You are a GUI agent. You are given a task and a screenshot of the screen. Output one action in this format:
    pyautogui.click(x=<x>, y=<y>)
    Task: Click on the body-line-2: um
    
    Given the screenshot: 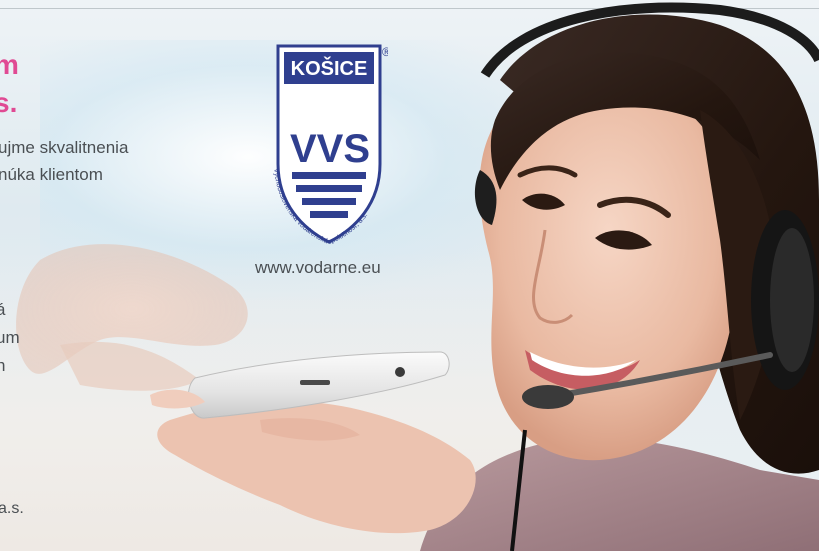 What is the action you would take?
    pyautogui.click(x=10, y=337)
    